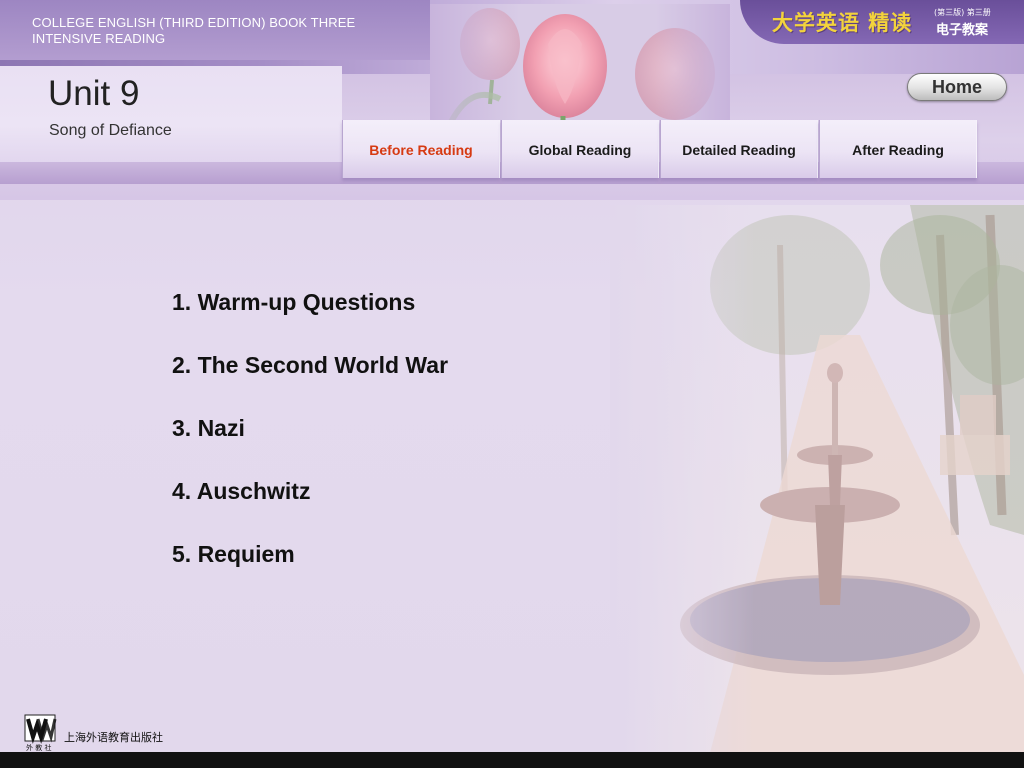 Image resolution: width=1024 pixels, height=768 pixels. I want to click on cn-subtitle: 电子教案, so click(962, 30).